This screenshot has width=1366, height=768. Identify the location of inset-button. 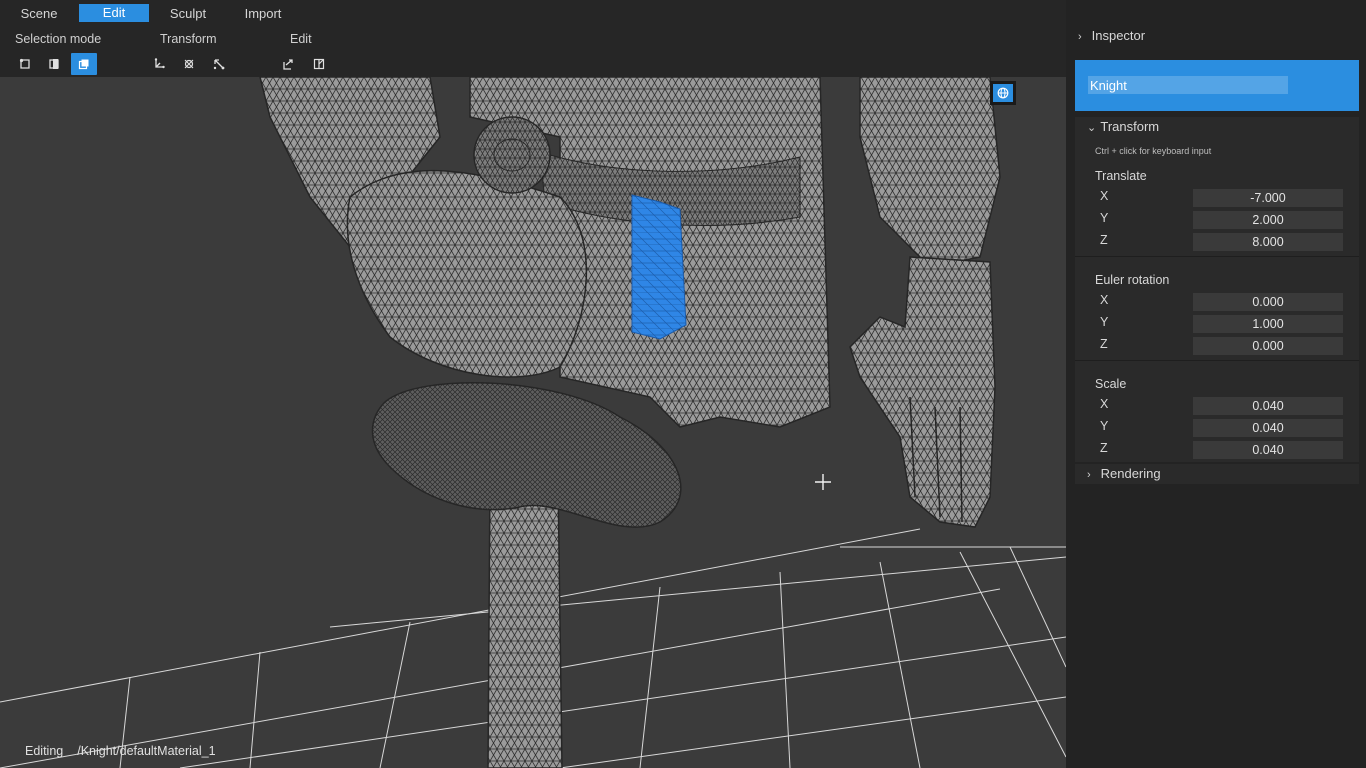
(319, 64).